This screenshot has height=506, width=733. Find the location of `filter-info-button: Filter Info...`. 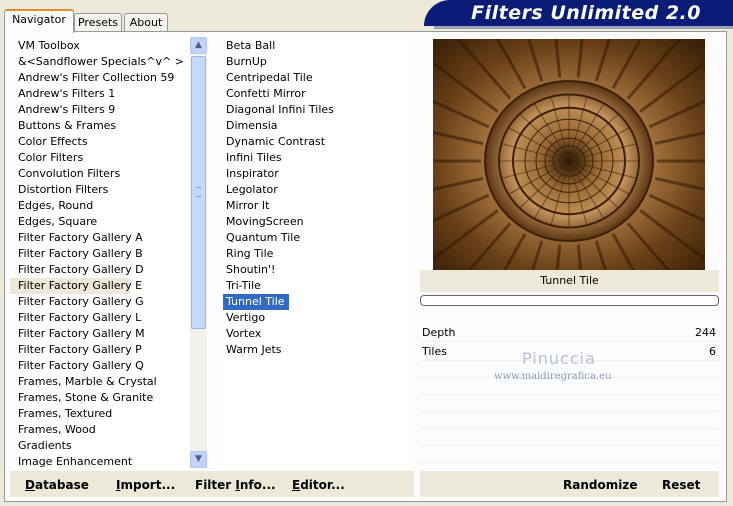

filter-info-button: Filter Info... is located at coordinates (235, 485).